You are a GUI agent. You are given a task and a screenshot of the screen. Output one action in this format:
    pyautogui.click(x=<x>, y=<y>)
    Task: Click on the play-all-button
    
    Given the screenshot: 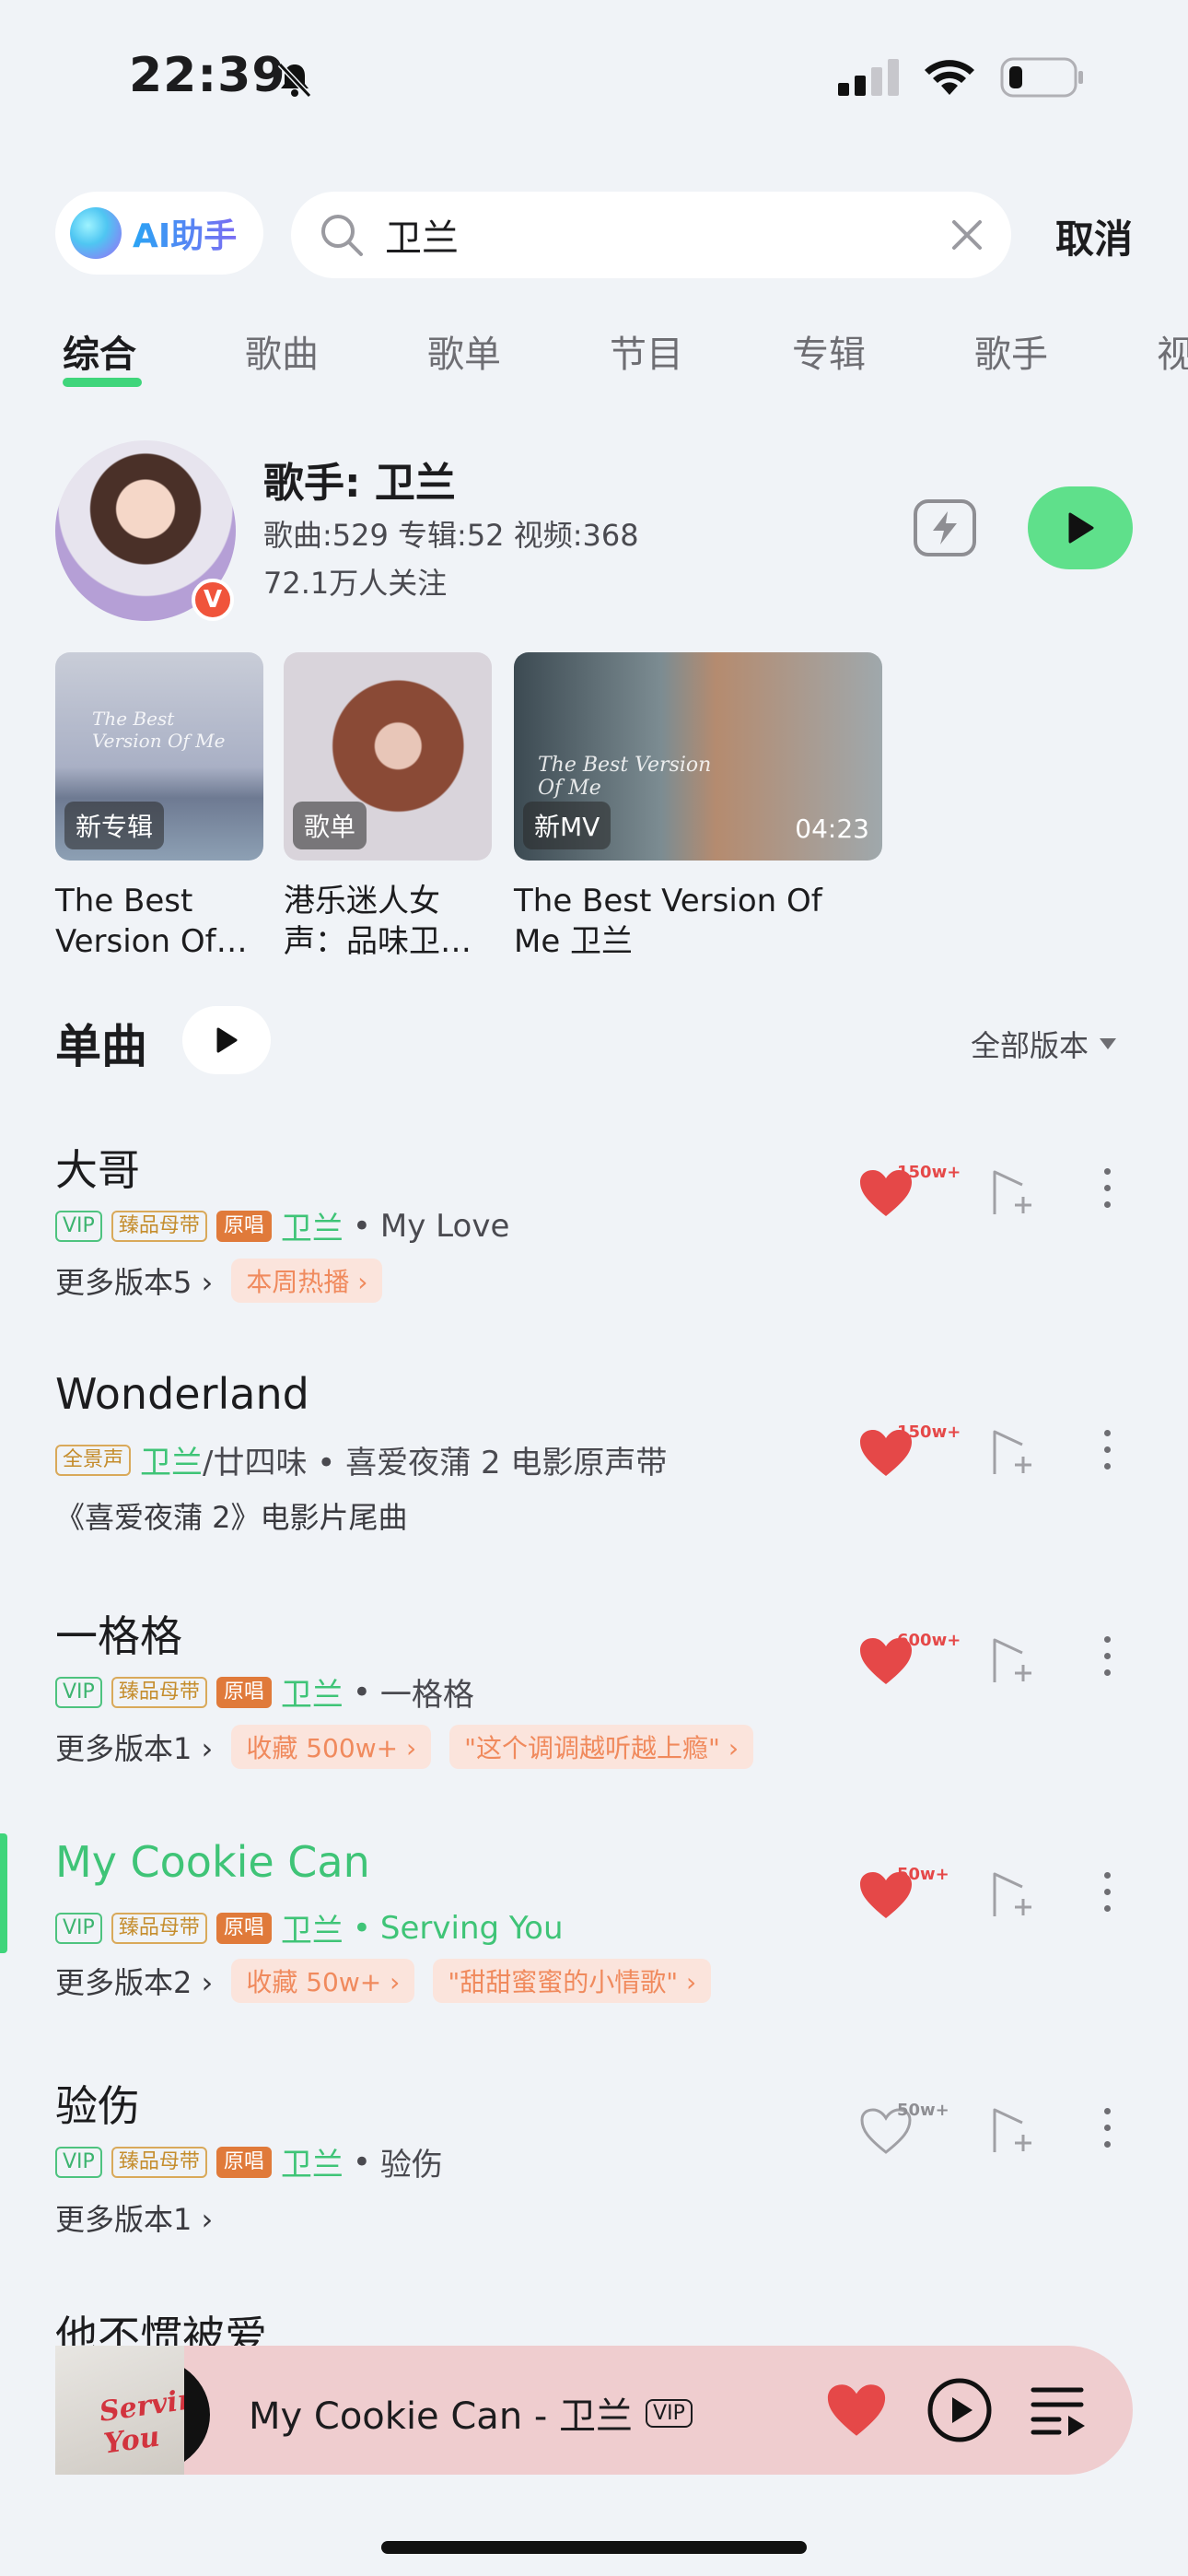 What is the action you would take?
    pyautogui.click(x=226, y=1040)
    